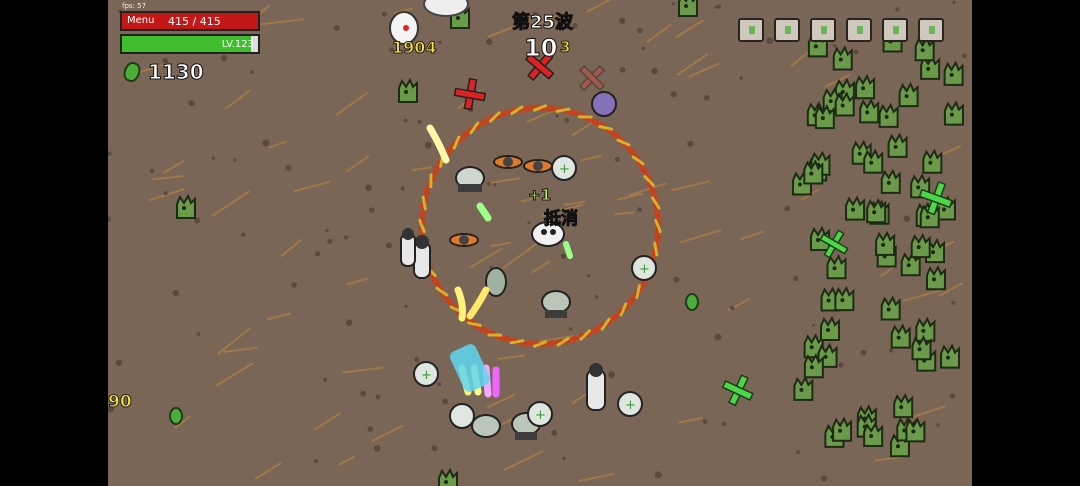 Image resolution: width=1080 pixels, height=486 pixels. What do you see at coordinates (415, 48) in the screenshot?
I see `damage-number: 1904` at bounding box center [415, 48].